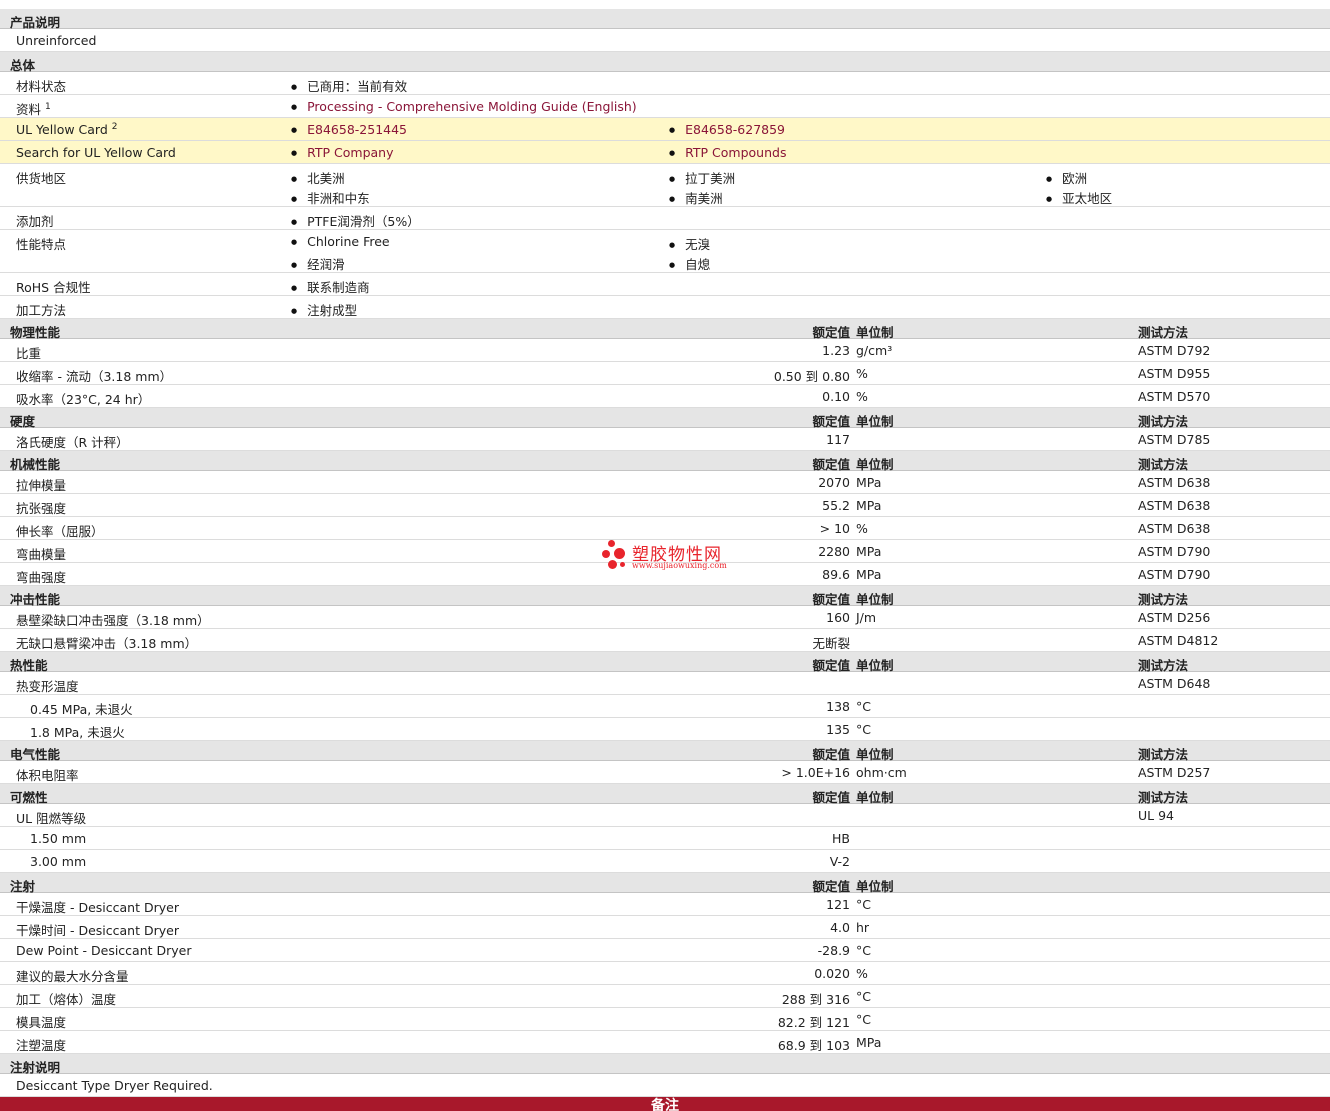  Describe the element at coordinates (342, 152) in the screenshot. I see `search-ul-link-1: RTP Company` at that location.